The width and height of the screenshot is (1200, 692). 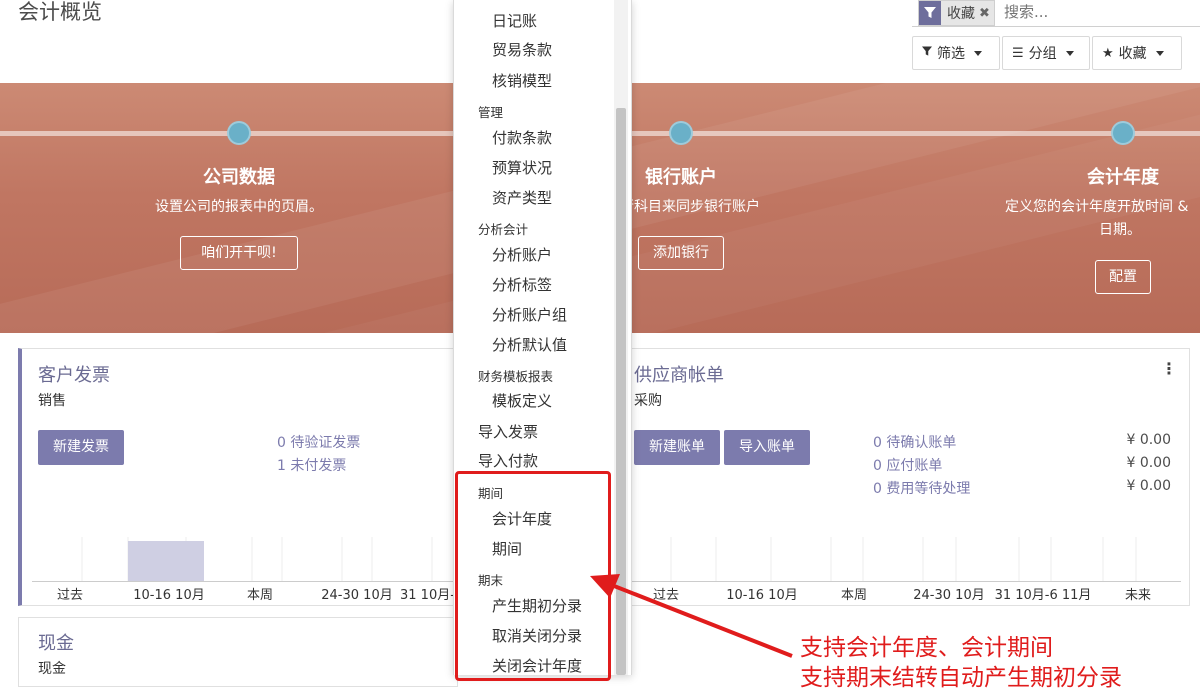 What do you see at coordinates (427, 595) in the screenshot?
I see `tick-label: 31 10月-` at bounding box center [427, 595].